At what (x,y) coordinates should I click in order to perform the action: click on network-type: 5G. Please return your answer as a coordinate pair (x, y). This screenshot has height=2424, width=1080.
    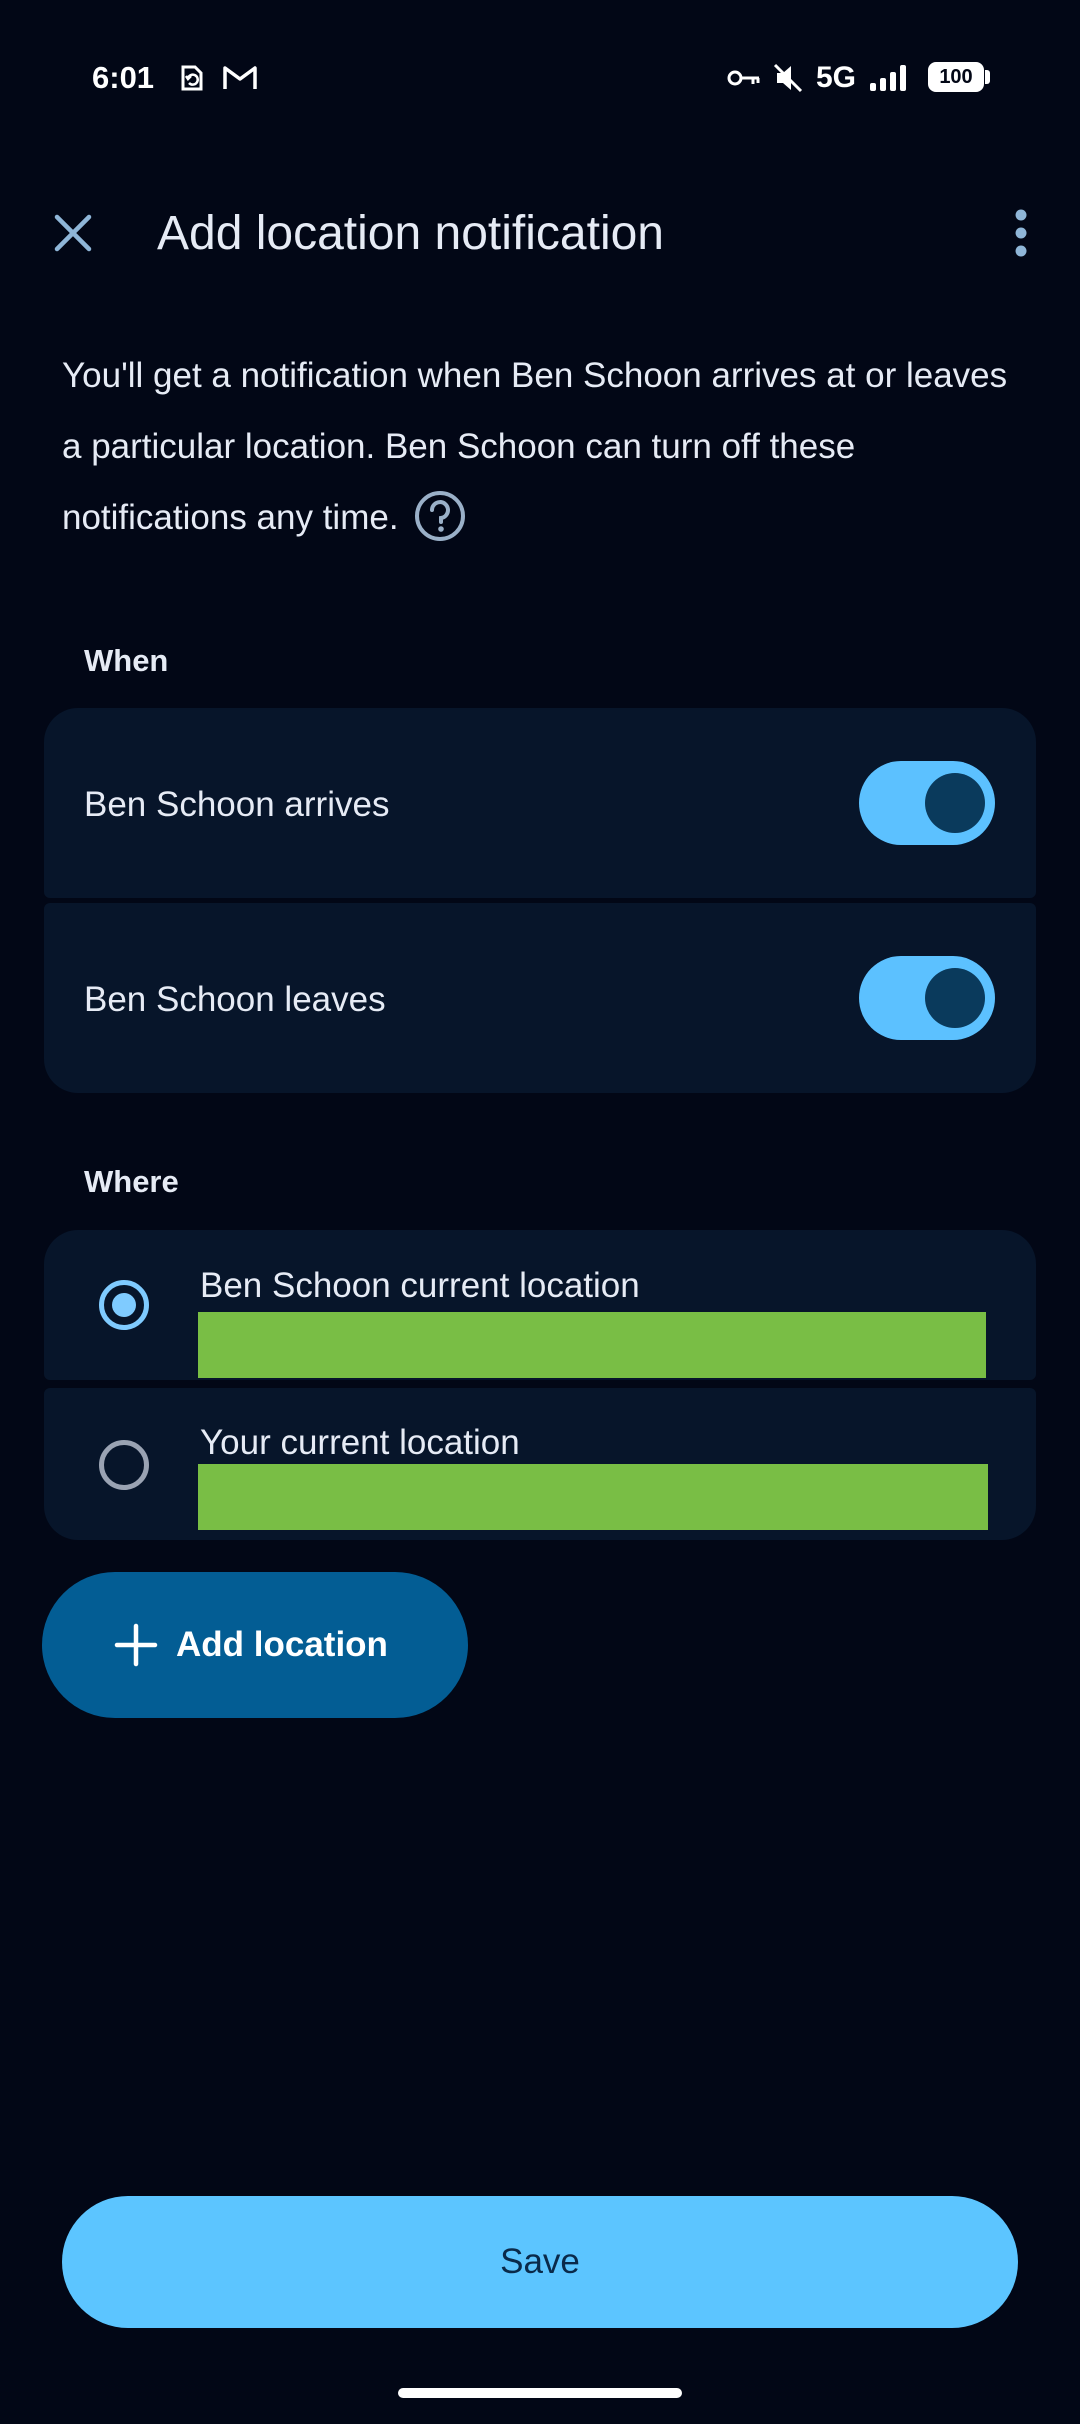
    Looking at the image, I should click on (836, 77).